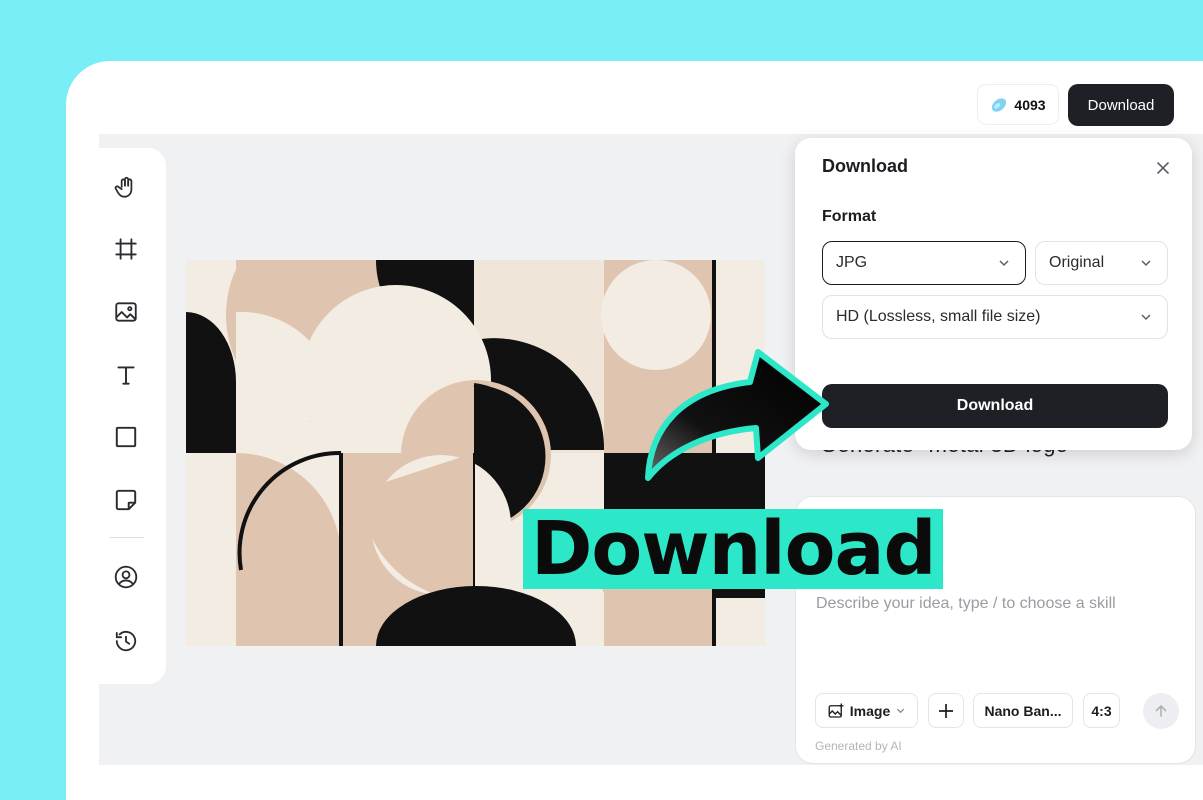 The width and height of the screenshot is (1203, 800). I want to click on credits-icon, so click(999, 104).